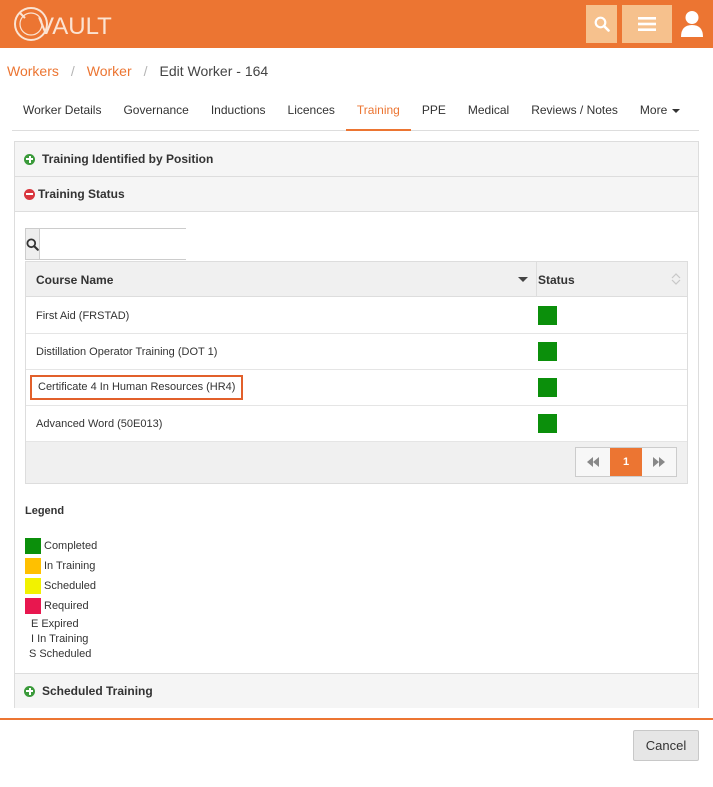  I want to click on header-menu-button, so click(647, 24).